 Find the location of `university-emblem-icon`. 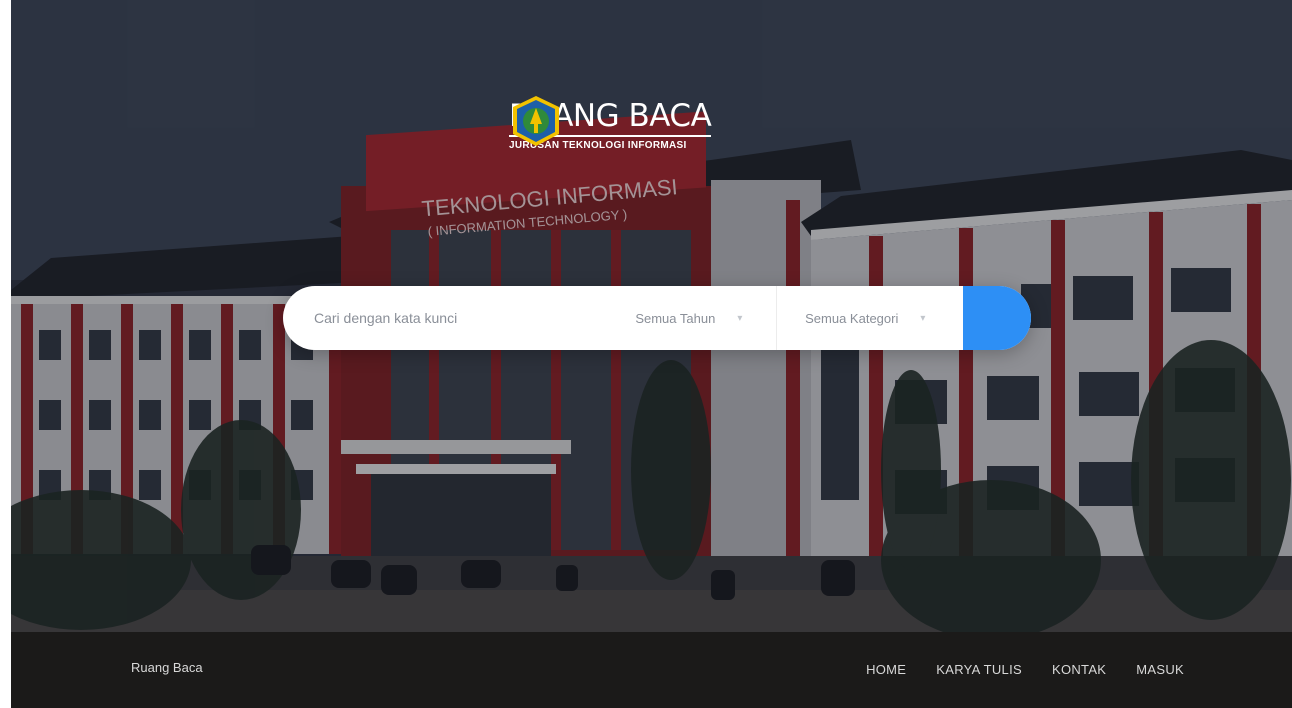

university-emblem-icon is located at coordinates (536, 121).